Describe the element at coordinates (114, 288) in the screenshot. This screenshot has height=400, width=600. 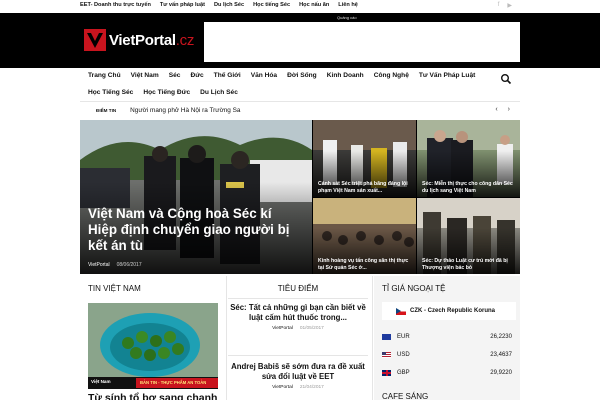
I see `section-title-vietnam: TIN VIỆT NAM` at that location.